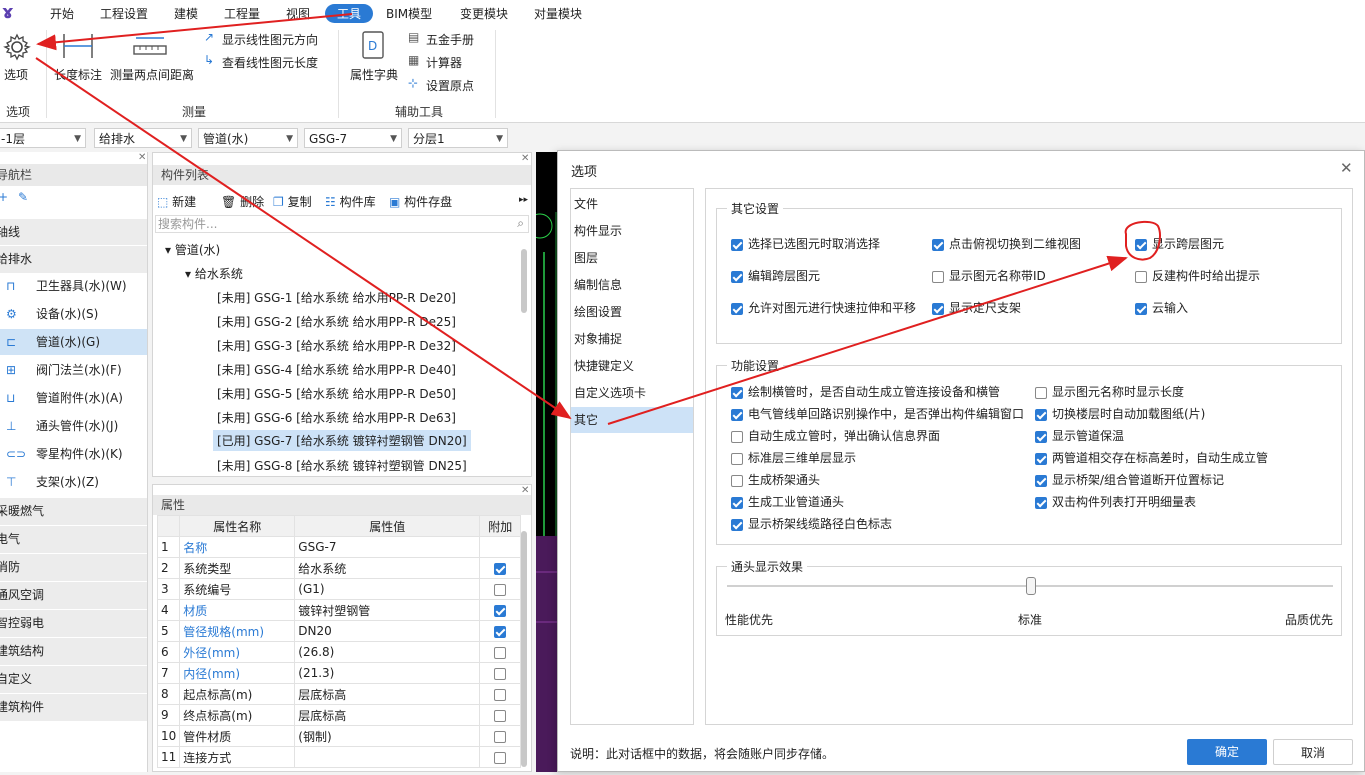 The height and width of the screenshot is (775, 1365). What do you see at coordinates (989, 275) in the screenshot?
I see `option-checkbox: 显示图元名称带ID` at bounding box center [989, 275].